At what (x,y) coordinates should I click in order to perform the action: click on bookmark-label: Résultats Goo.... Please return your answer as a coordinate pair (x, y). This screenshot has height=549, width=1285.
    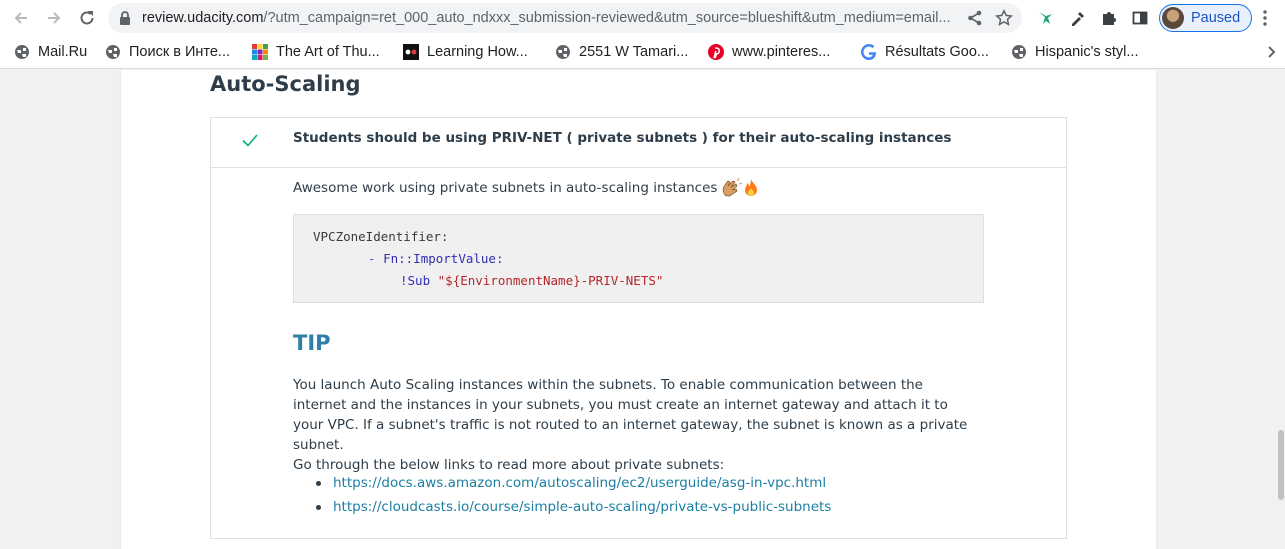
    Looking at the image, I should click on (937, 52).